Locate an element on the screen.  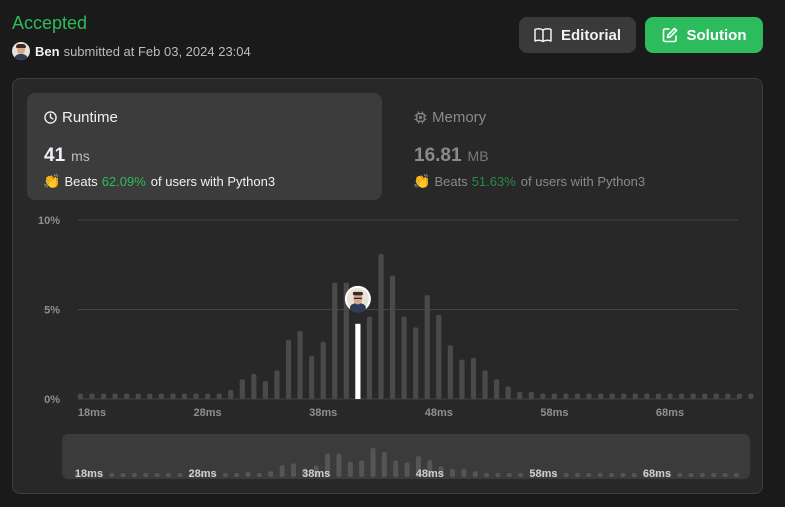
submitter-name: Ben is located at coordinates (47, 51).